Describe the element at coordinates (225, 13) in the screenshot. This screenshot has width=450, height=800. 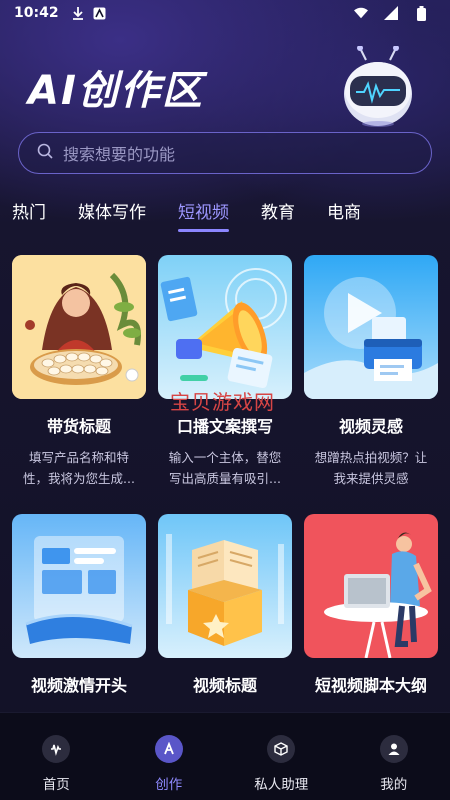
I see `status-bar: 10:42` at that location.